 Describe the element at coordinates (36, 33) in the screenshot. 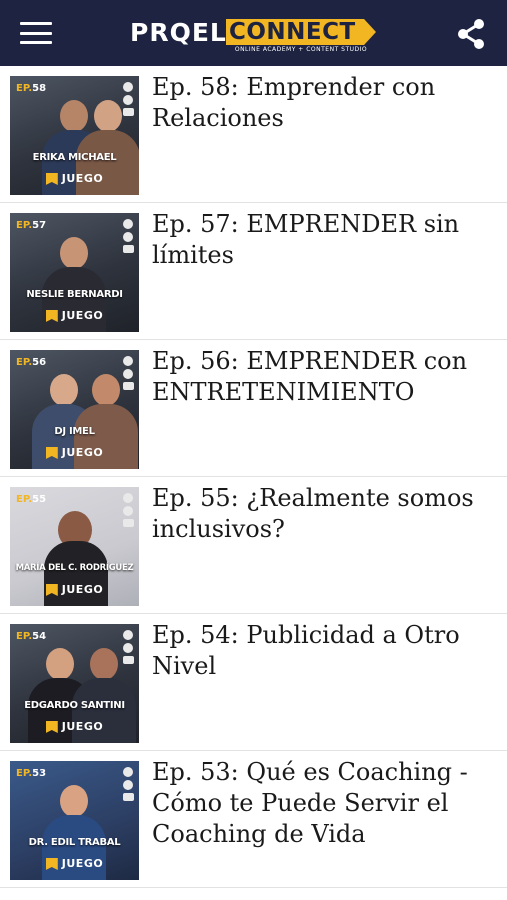

I see `hamburger-menu-icon` at that location.